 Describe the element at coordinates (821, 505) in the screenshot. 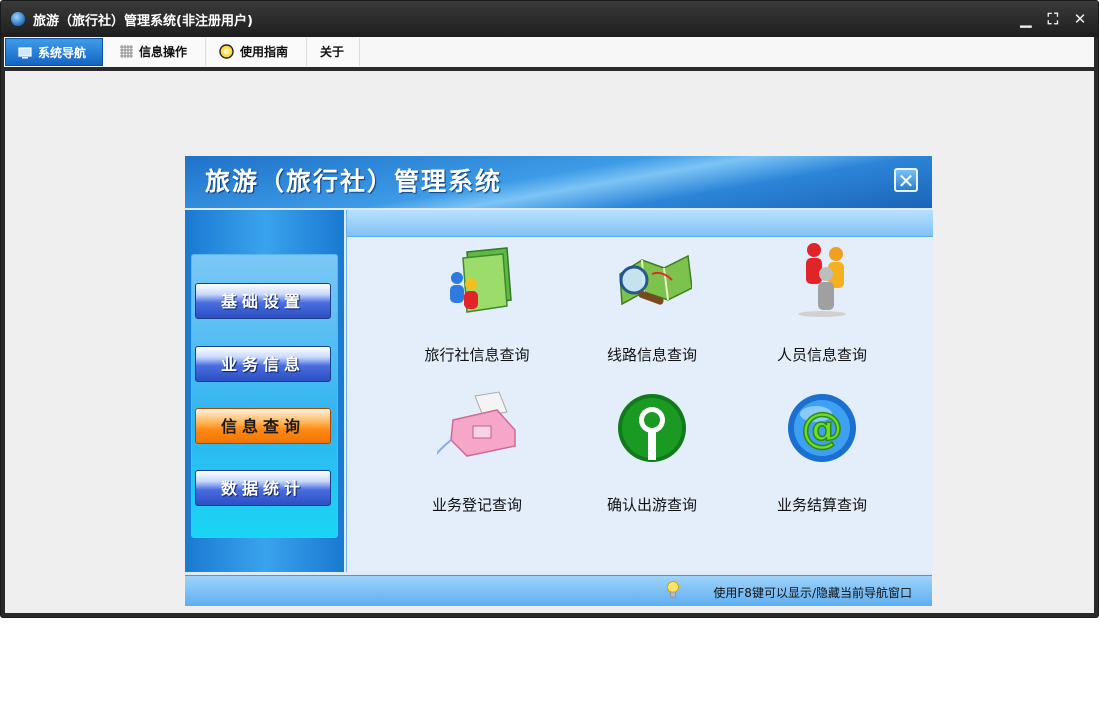

I see `tile-label: 业务结算查询` at that location.